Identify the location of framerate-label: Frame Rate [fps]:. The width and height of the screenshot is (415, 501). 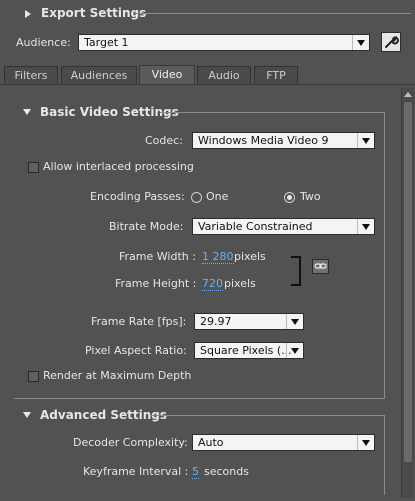
(139, 321).